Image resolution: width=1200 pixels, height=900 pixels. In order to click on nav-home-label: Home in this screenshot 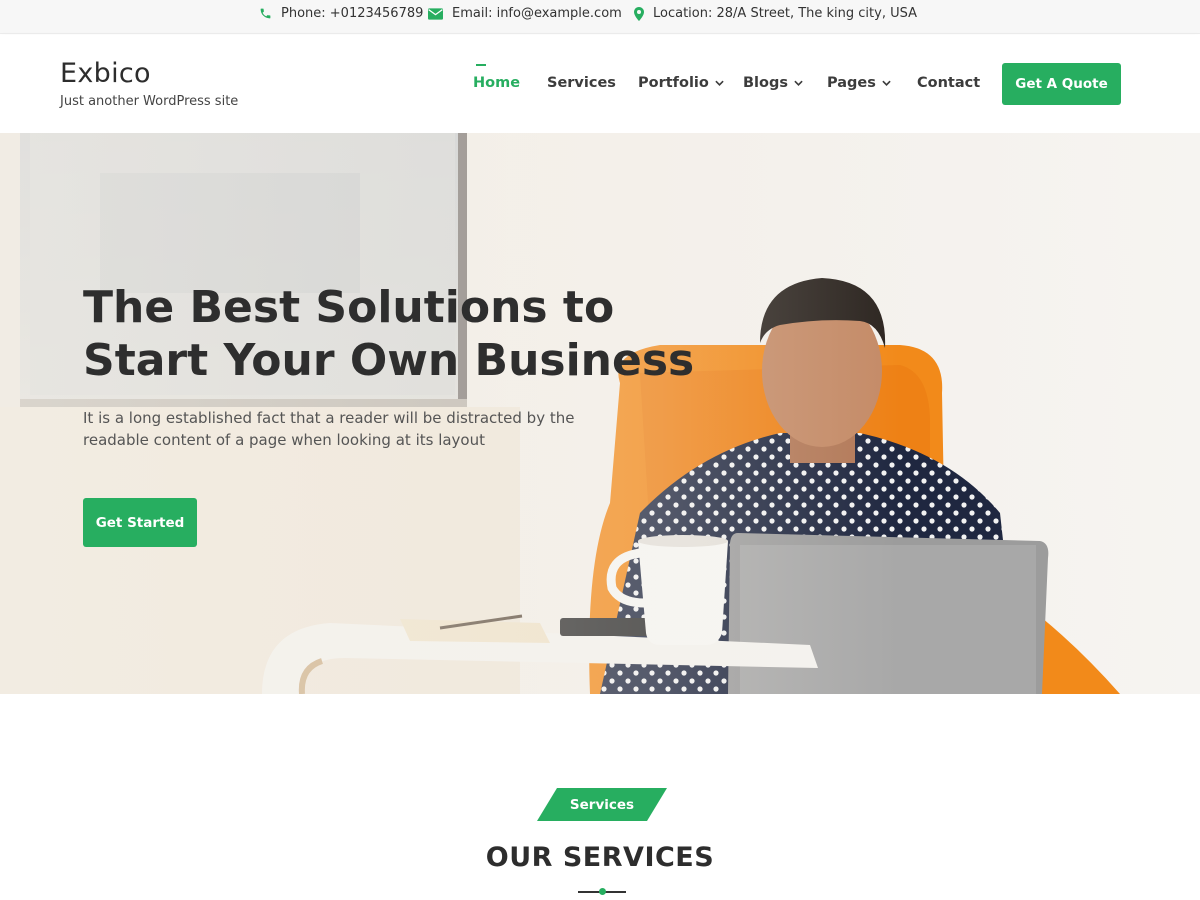, I will do `click(497, 83)`.